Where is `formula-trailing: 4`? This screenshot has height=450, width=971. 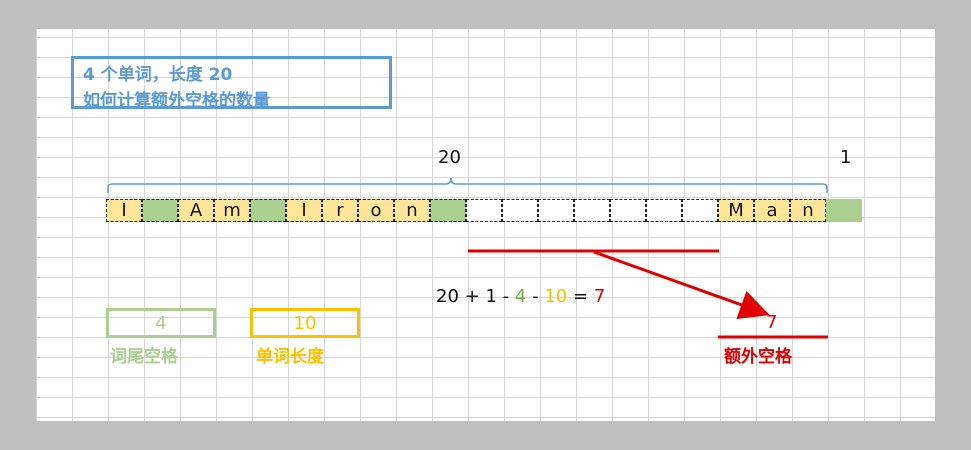
formula-trailing: 4 is located at coordinates (520, 296).